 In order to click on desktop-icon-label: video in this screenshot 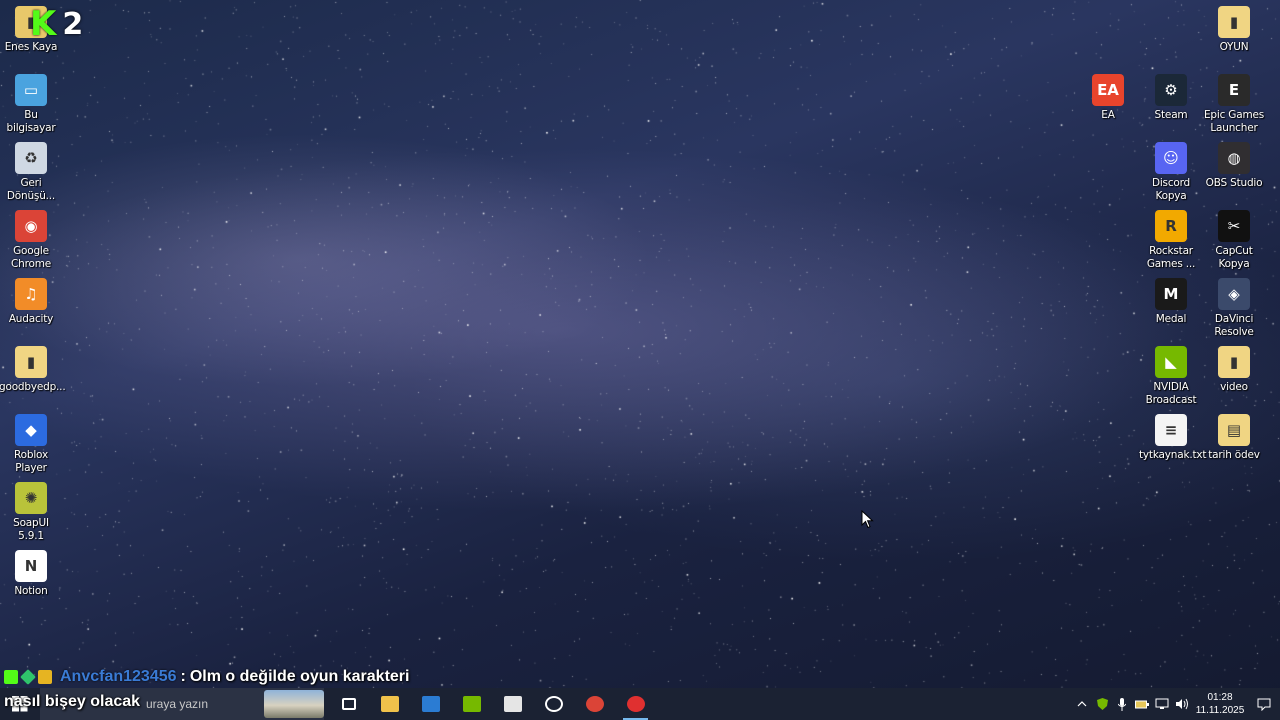, I will do `click(1234, 387)`.